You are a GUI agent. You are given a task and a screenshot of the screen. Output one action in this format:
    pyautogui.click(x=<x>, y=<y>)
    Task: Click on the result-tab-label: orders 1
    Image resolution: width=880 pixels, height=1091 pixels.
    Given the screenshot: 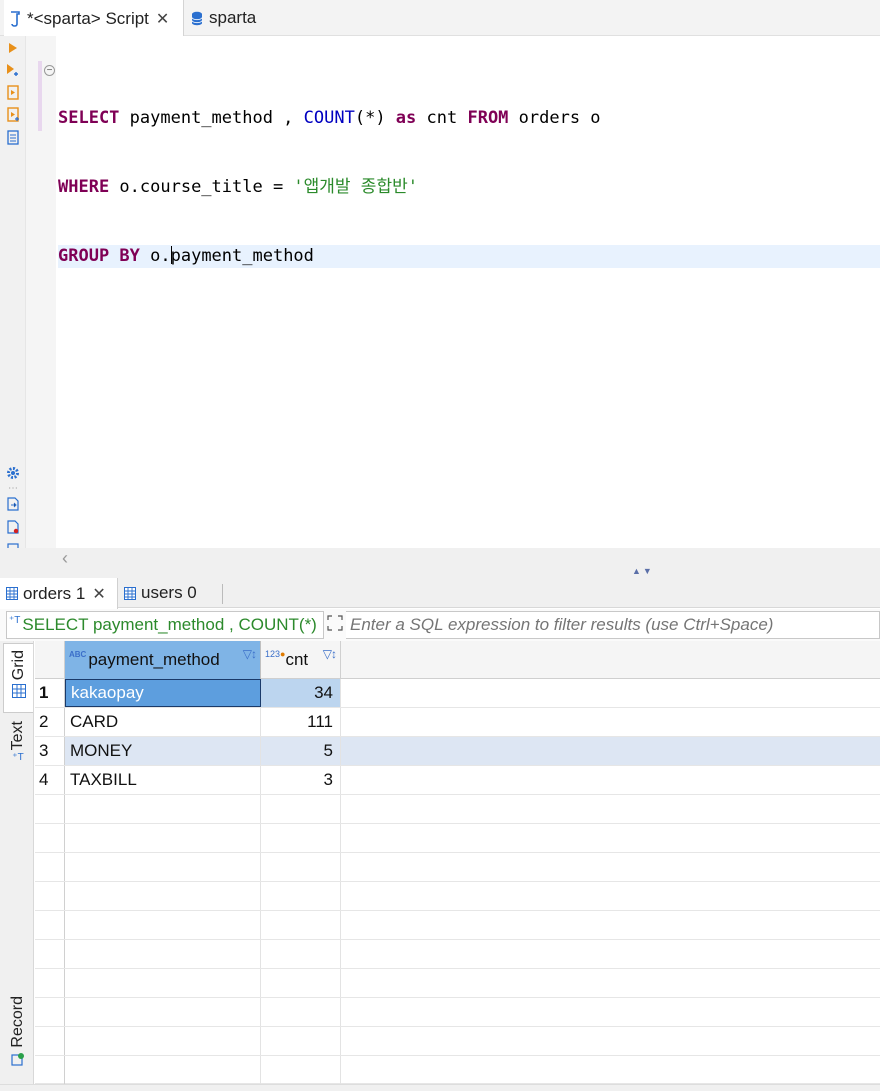 What is the action you would take?
    pyautogui.click(x=54, y=593)
    